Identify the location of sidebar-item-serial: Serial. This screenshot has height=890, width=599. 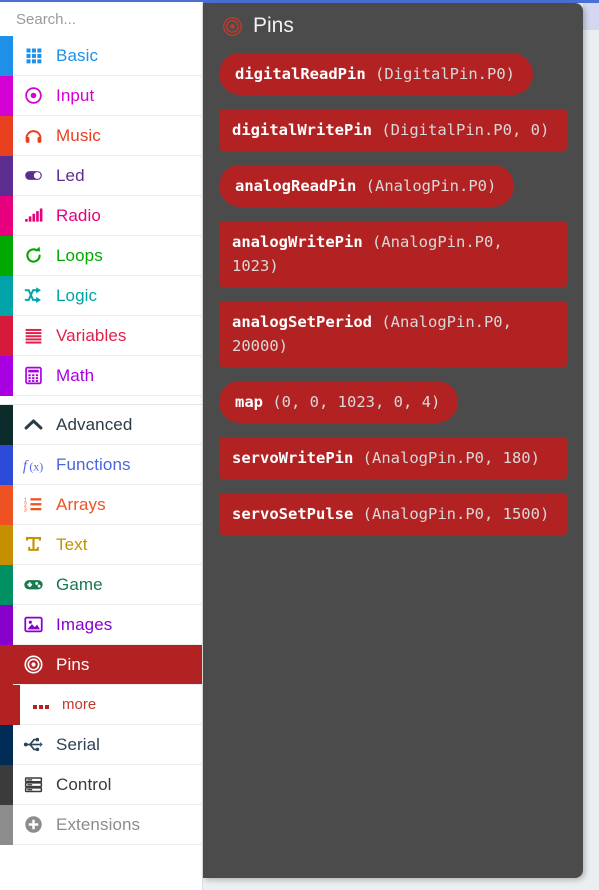
(101, 745).